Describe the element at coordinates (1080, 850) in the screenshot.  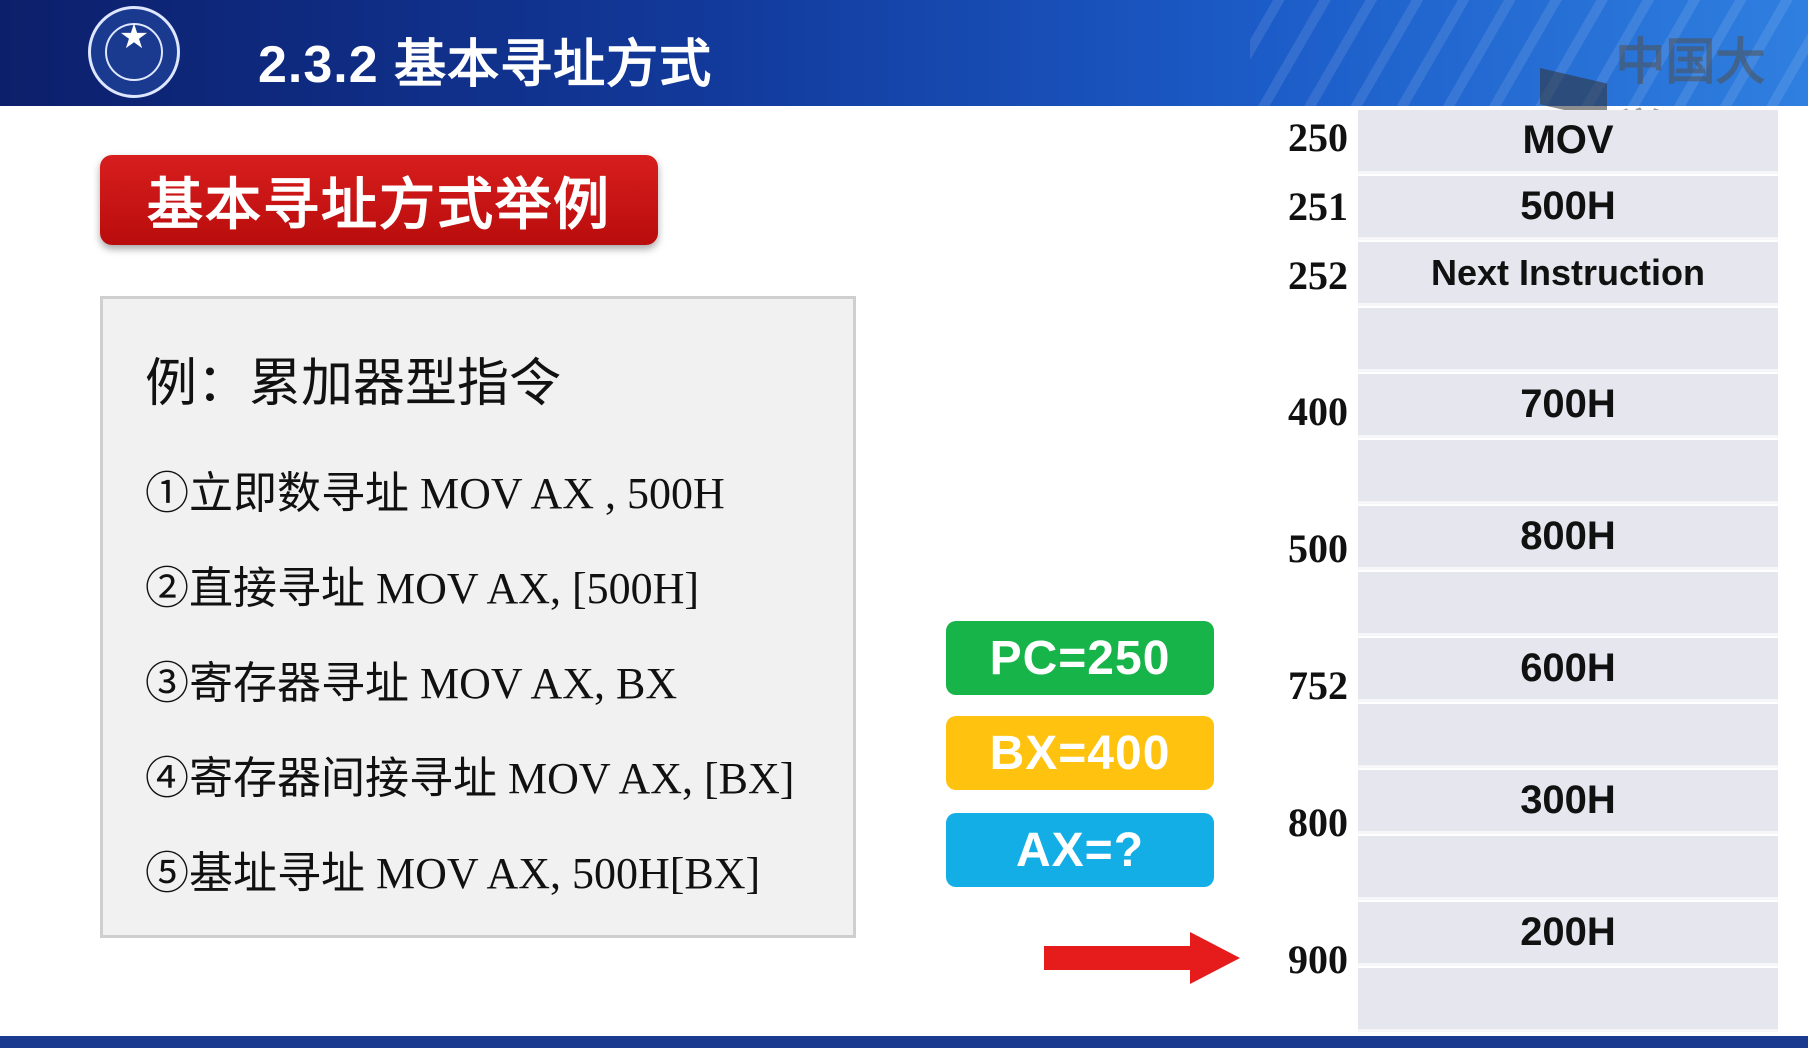
I see `register-ax: AX=?` at that location.